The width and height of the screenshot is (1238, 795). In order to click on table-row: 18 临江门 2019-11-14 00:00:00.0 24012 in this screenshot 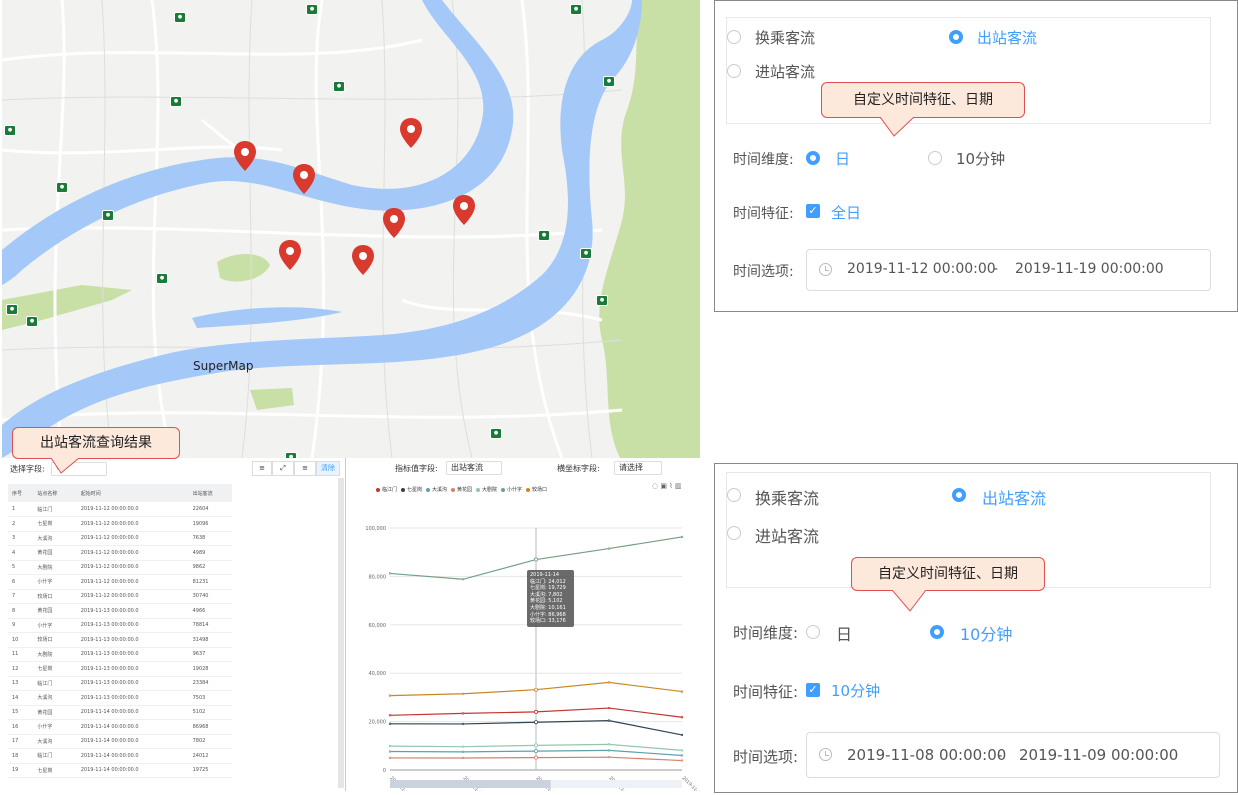, I will do `click(120, 756)`.